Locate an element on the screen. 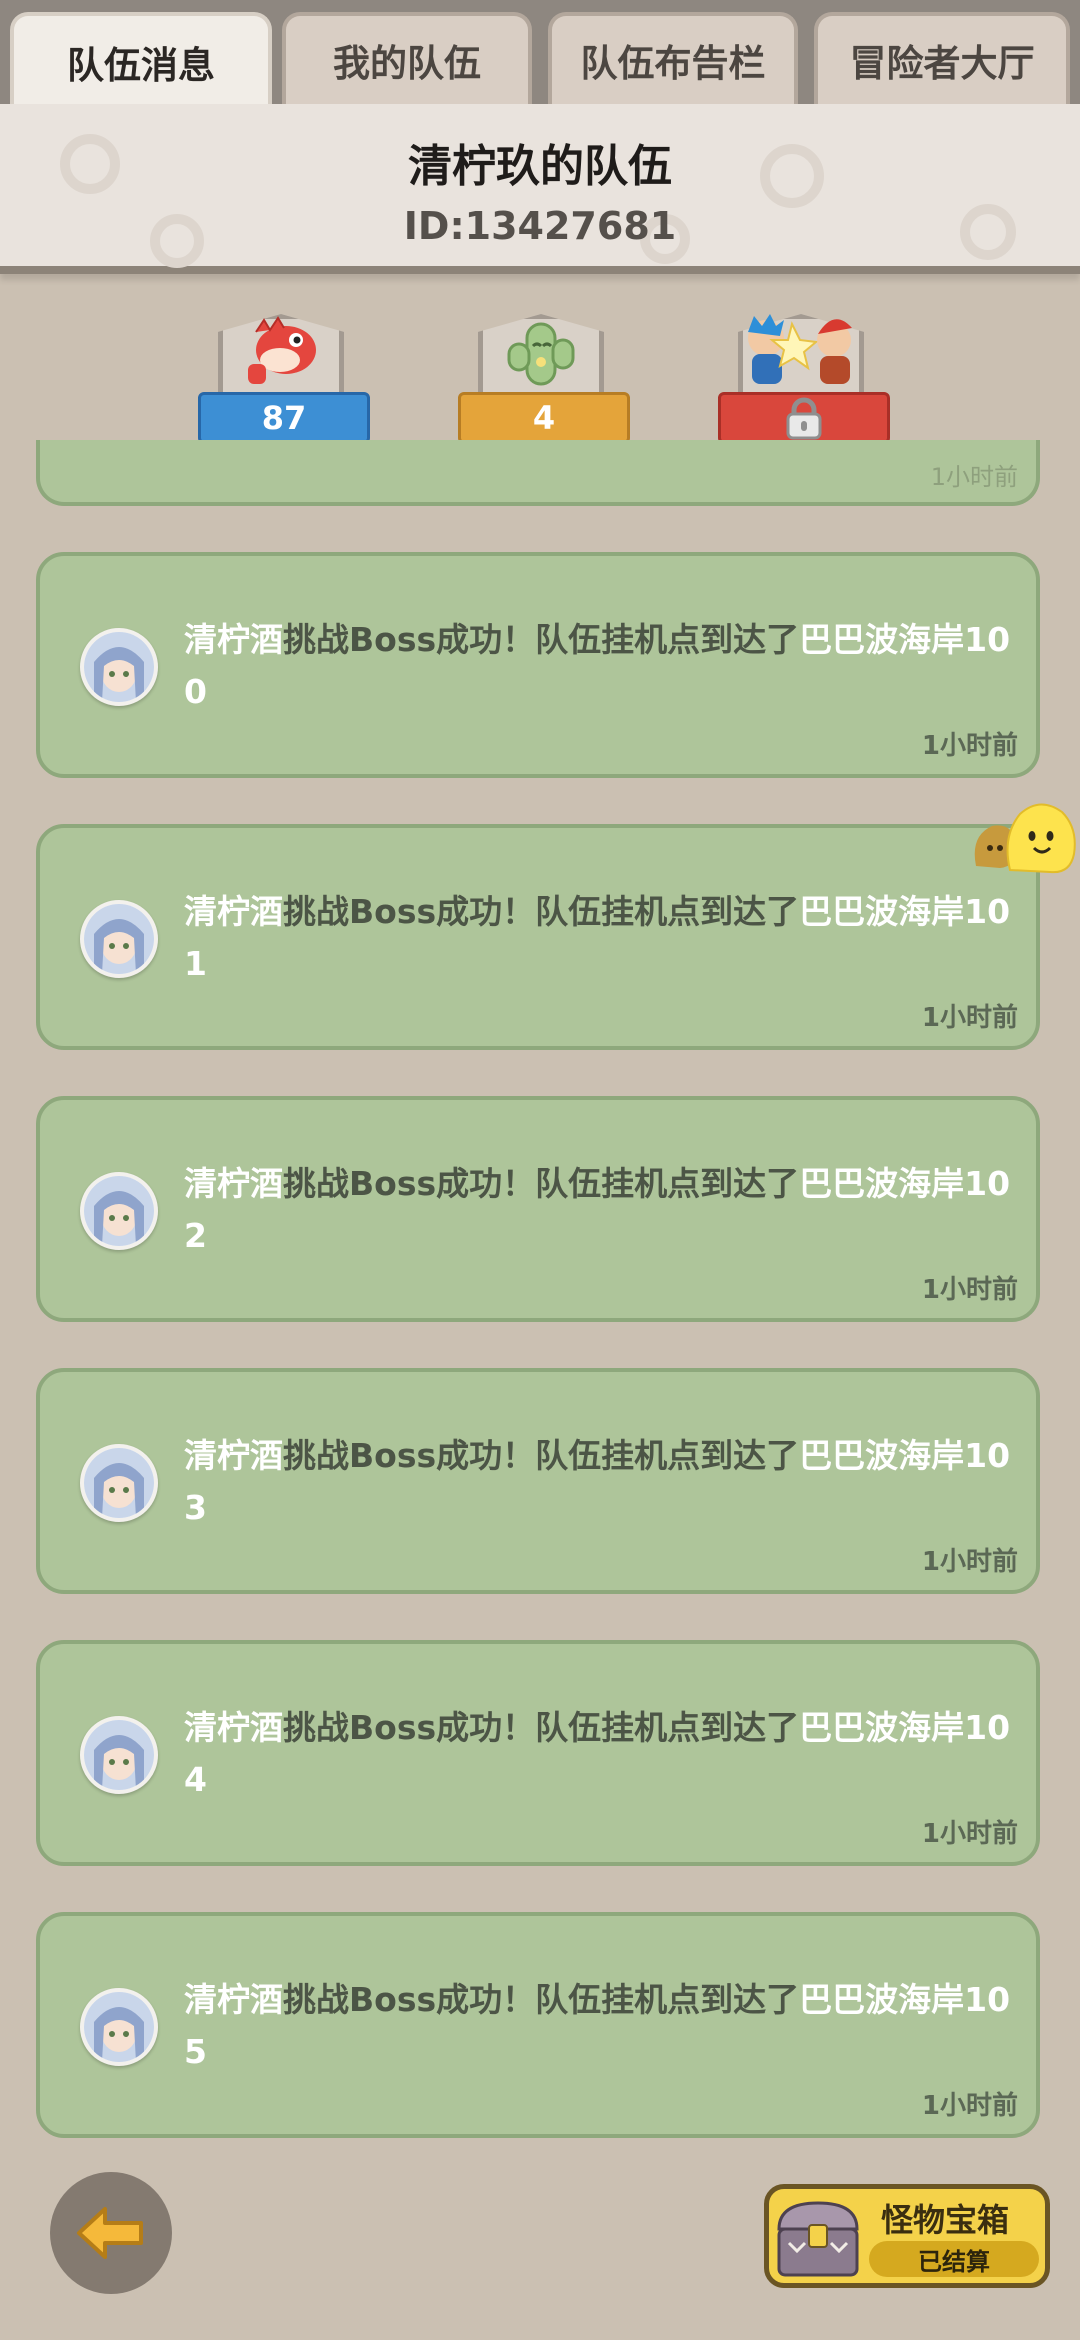 Image resolution: width=1080 pixels, height=2340 pixels. message-text: 清柠酒挑战Boss成功！队伍挂机点到达了巴巴波海岸103 is located at coordinates (597, 1481).